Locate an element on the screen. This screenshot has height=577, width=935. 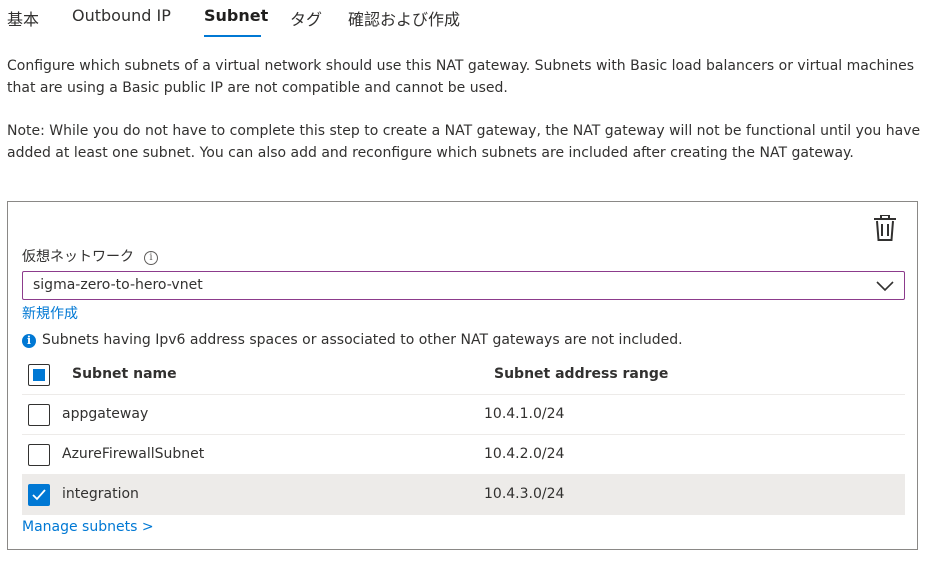
vnet-dropdown: sigma-zero-to-hero-vnet is located at coordinates (463, 285).